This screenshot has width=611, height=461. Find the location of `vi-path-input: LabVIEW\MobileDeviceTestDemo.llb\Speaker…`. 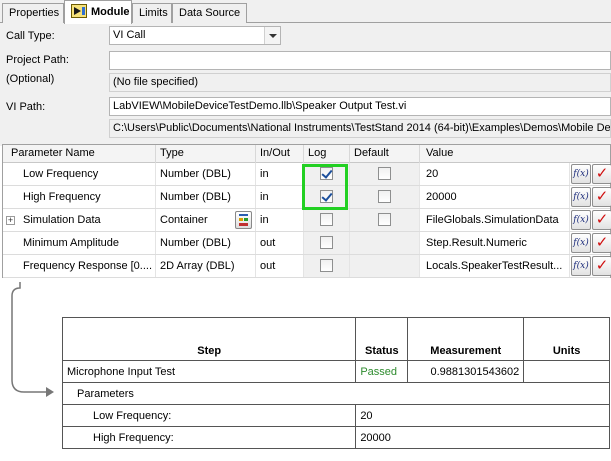

vi-path-input: LabVIEW\MobileDeviceTestDemo.llb\Speaker… is located at coordinates (360, 106).